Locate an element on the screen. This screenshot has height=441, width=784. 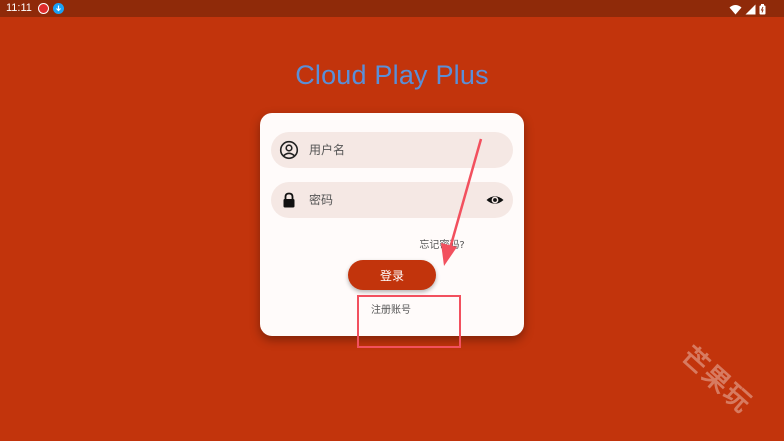
status-bar-right is located at coordinates (747, 11).